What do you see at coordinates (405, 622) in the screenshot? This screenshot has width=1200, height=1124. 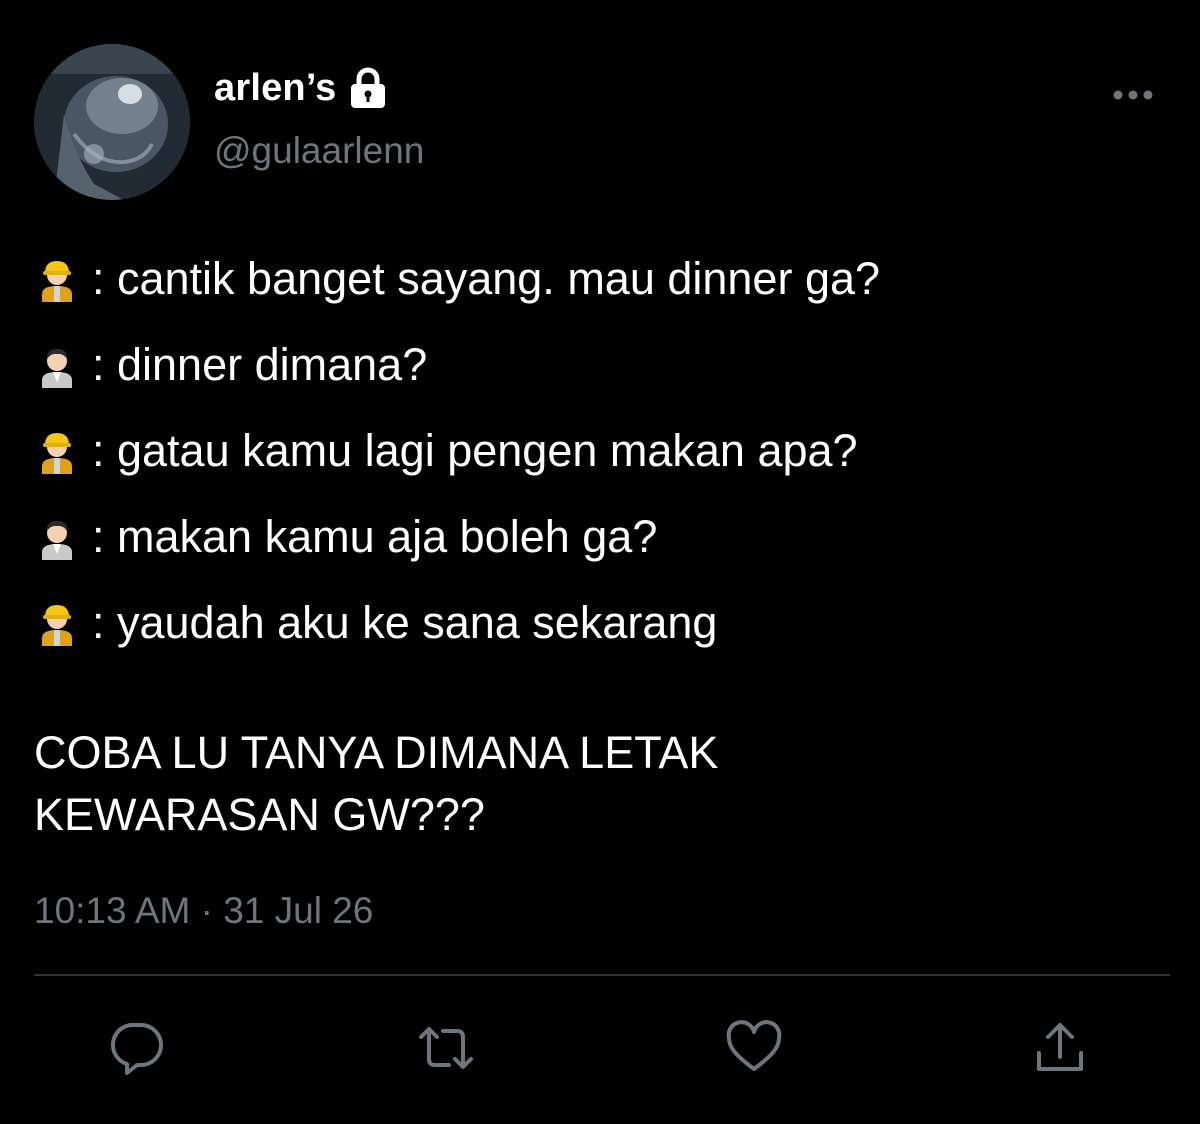 I see `dialog-text: : yaudah aku ke sana sekarang` at bounding box center [405, 622].